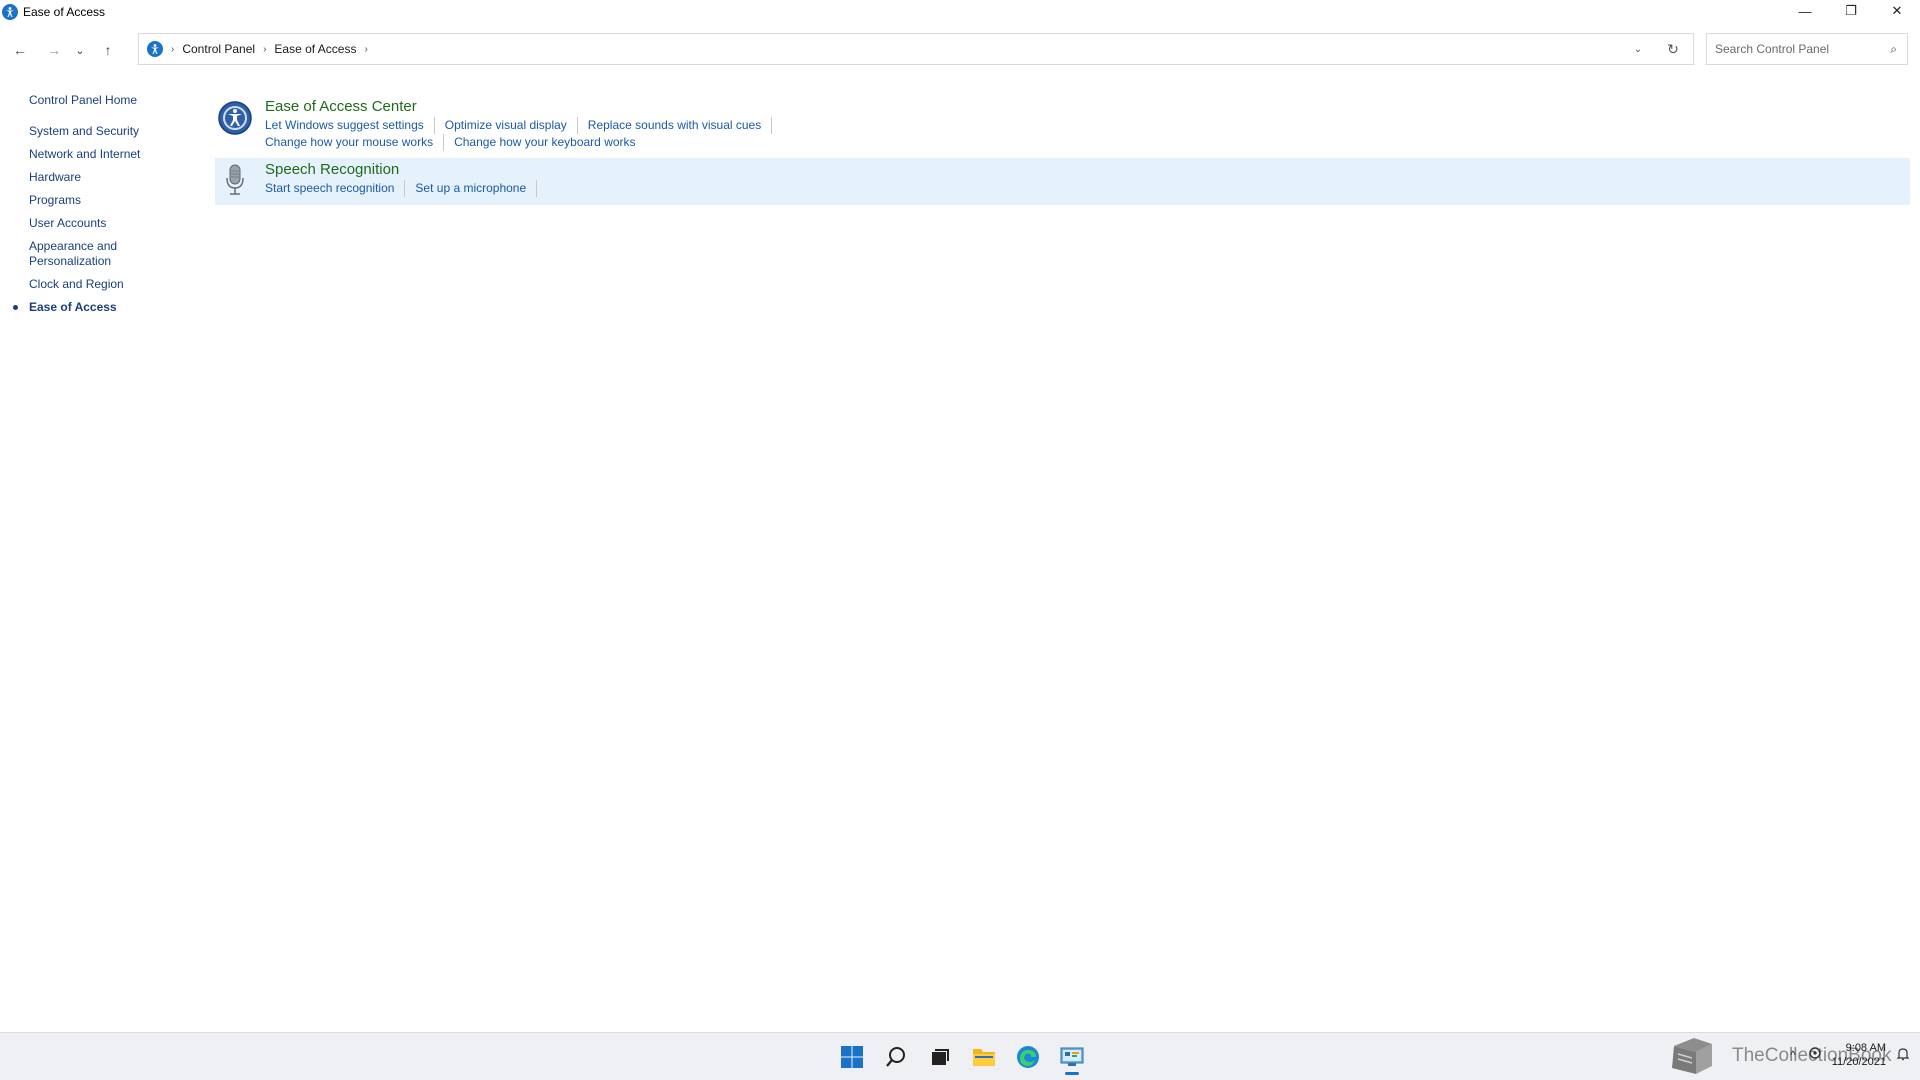  I want to click on restore-button: ❐, so click(1851, 11).